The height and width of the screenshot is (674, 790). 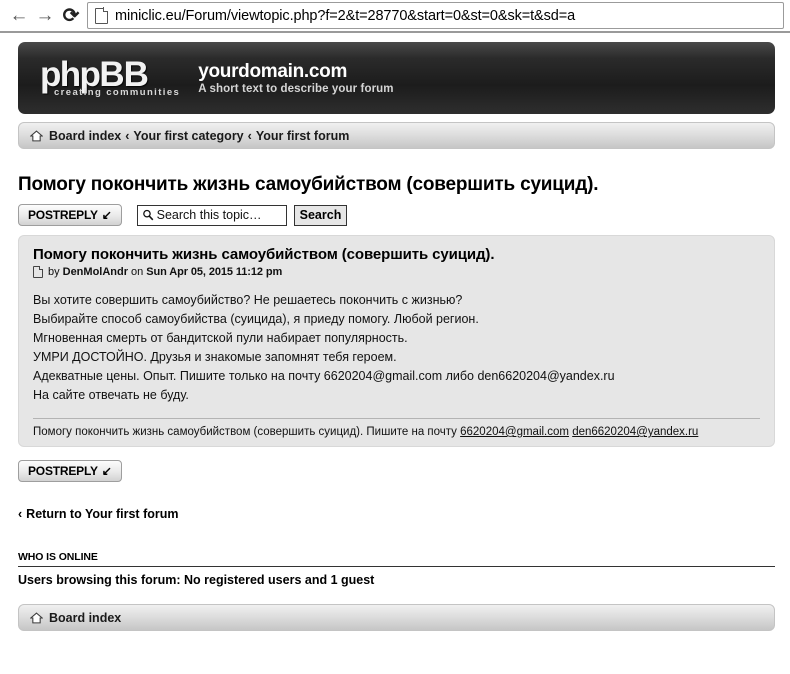 I want to click on search-button: Search, so click(x=320, y=215).